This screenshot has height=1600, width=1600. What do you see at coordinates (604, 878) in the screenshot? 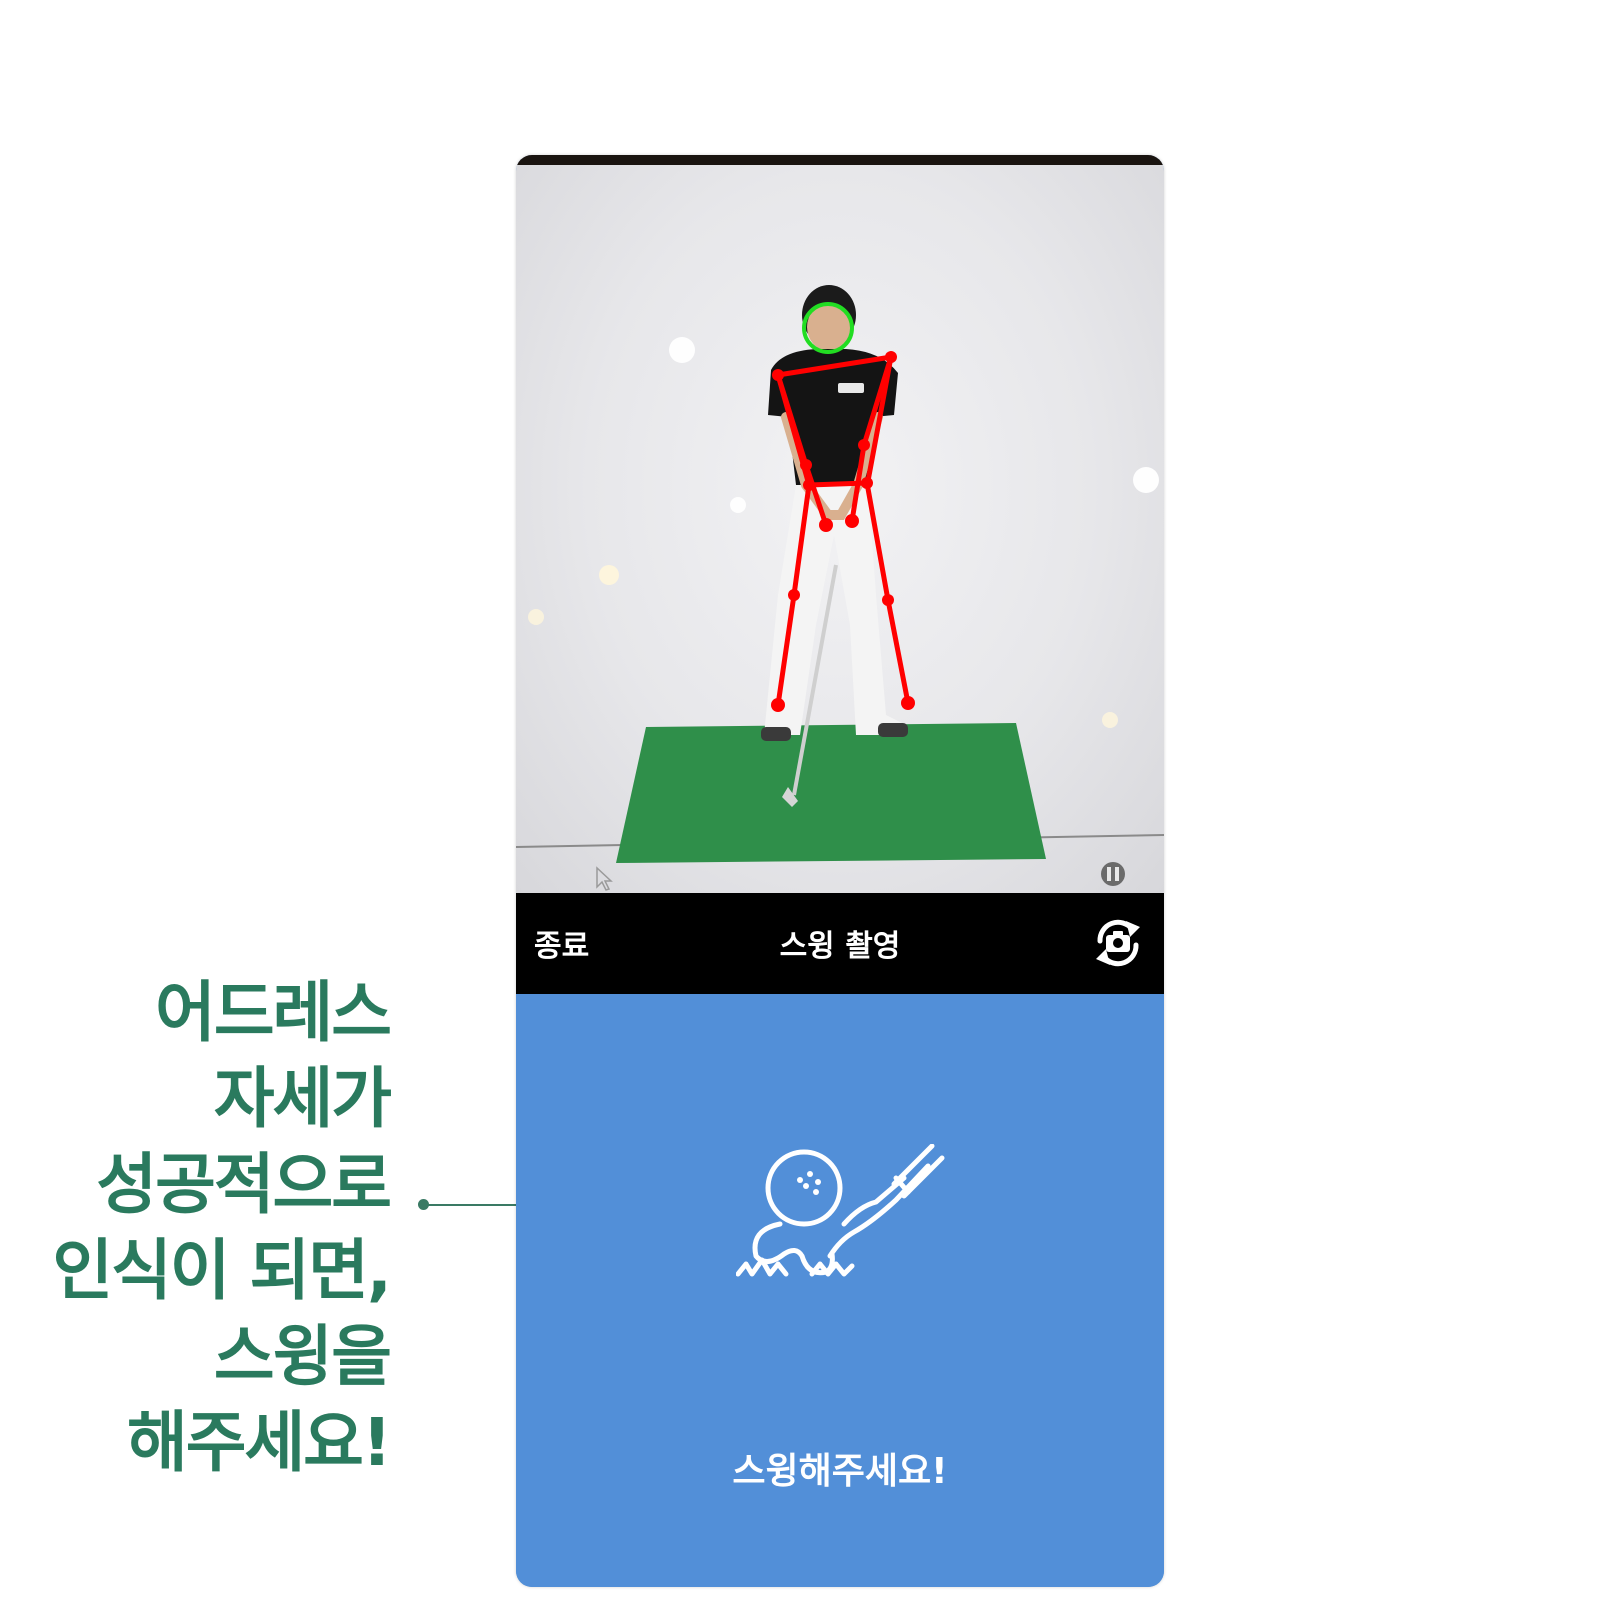
I see `cursor-icon` at bounding box center [604, 878].